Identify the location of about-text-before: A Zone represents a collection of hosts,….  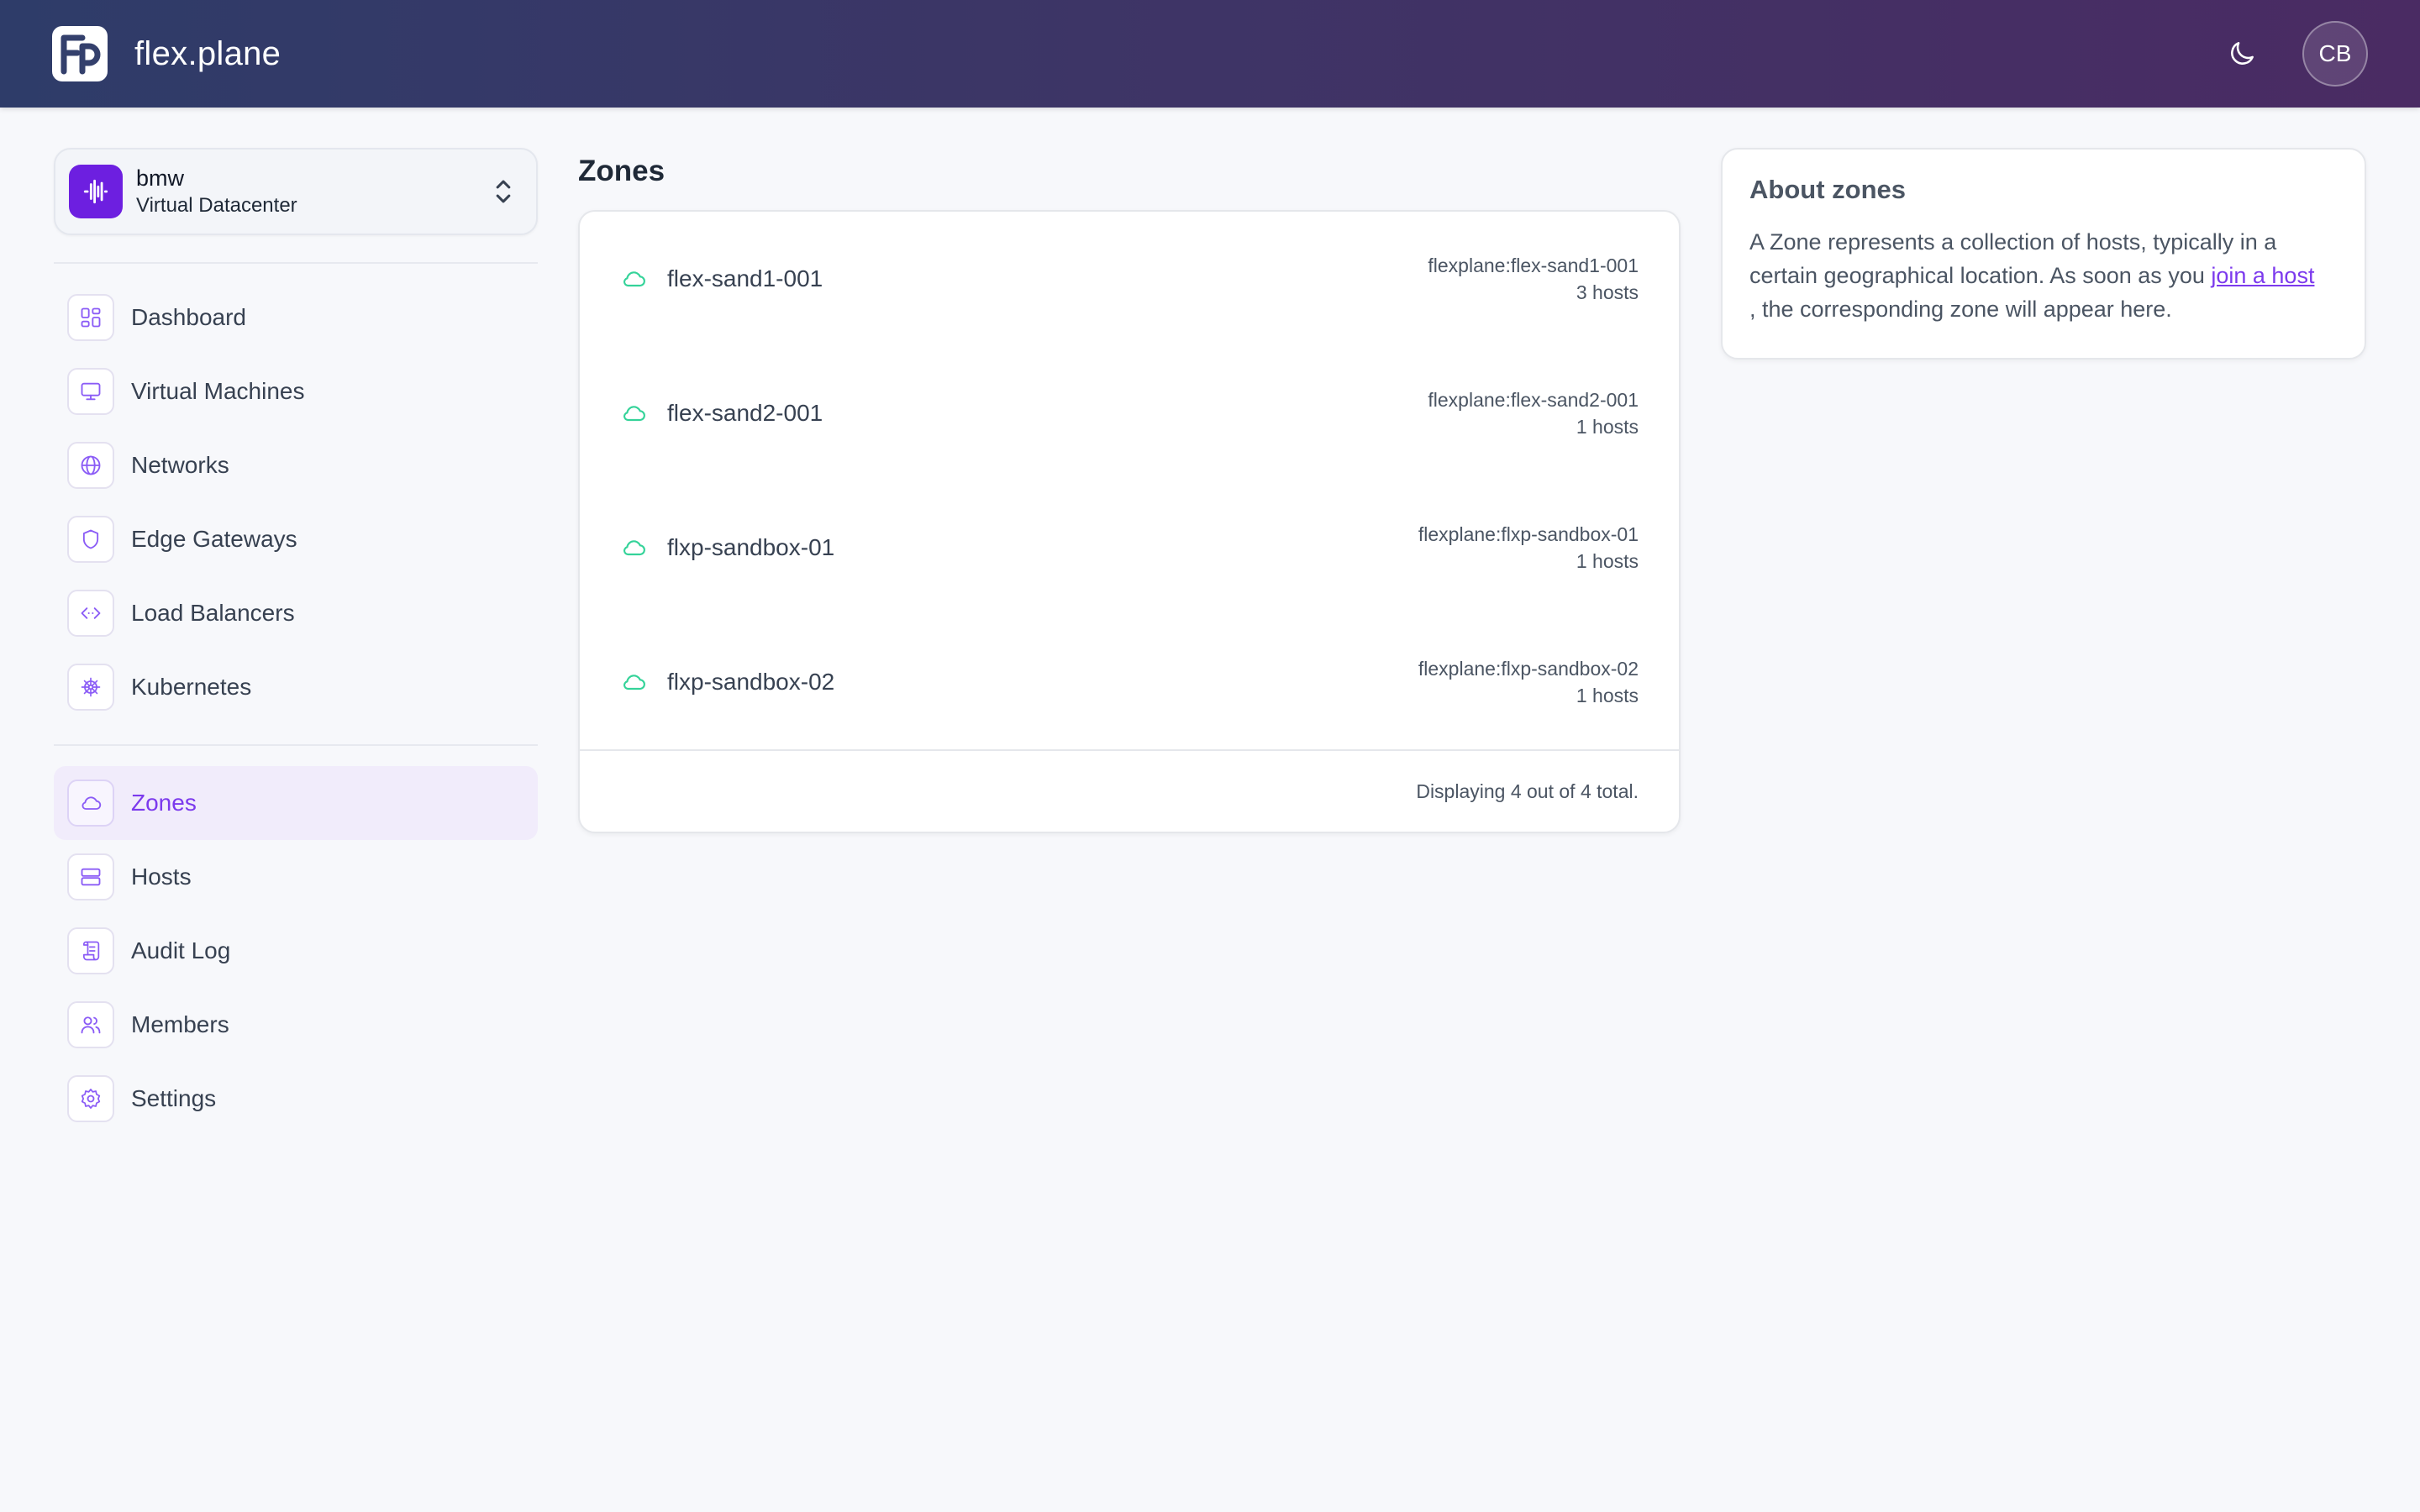
(2013, 258).